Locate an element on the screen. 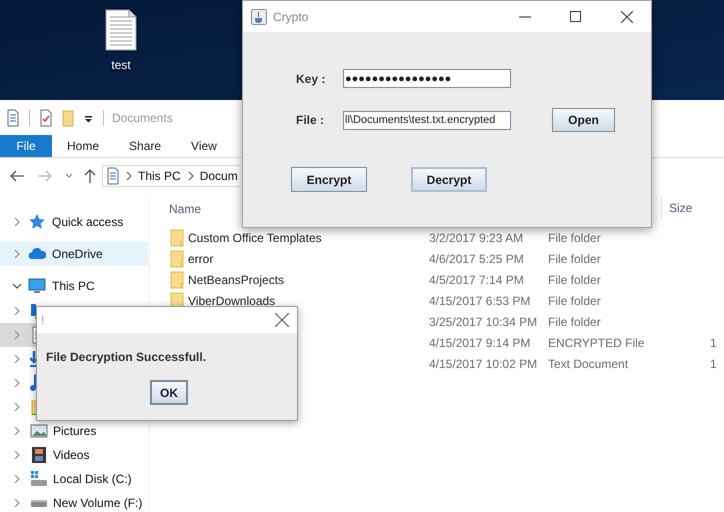 The width and height of the screenshot is (724, 512). java-cup-icon is located at coordinates (259, 16).